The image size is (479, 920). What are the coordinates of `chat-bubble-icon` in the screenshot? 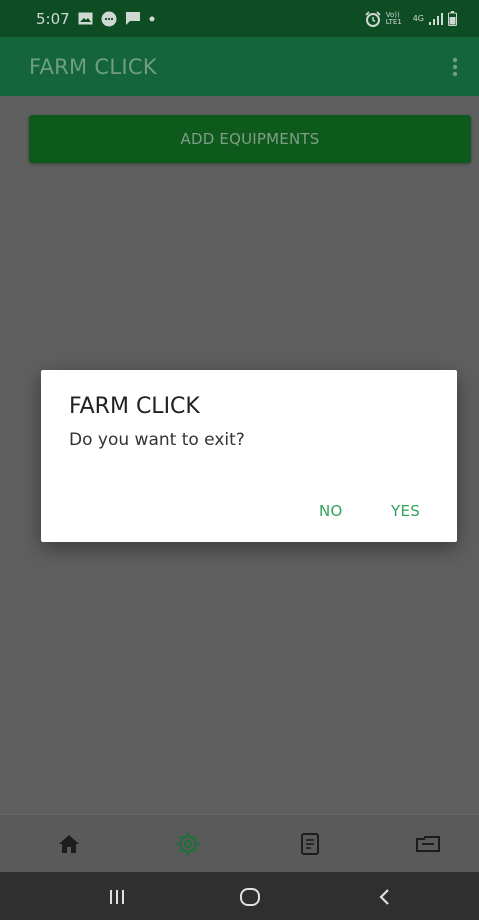 It's located at (109, 19).